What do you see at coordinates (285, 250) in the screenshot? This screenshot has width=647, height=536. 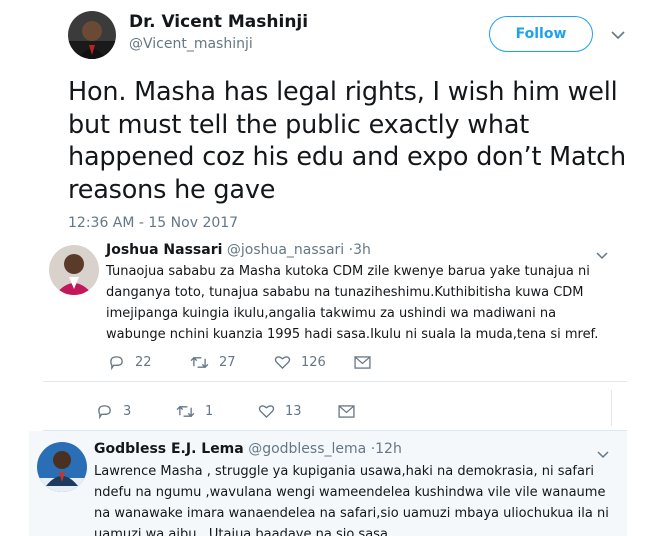 I see `quoted-handle: @joshua_nassari` at bounding box center [285, 250].